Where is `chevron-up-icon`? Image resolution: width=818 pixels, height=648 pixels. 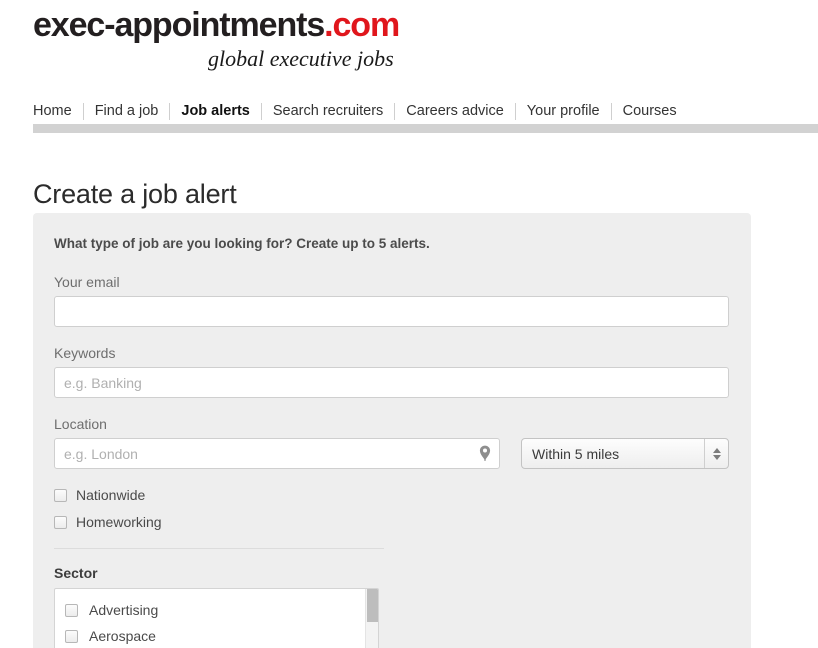
chevron-up-icon is located at coordinates (716, 450).